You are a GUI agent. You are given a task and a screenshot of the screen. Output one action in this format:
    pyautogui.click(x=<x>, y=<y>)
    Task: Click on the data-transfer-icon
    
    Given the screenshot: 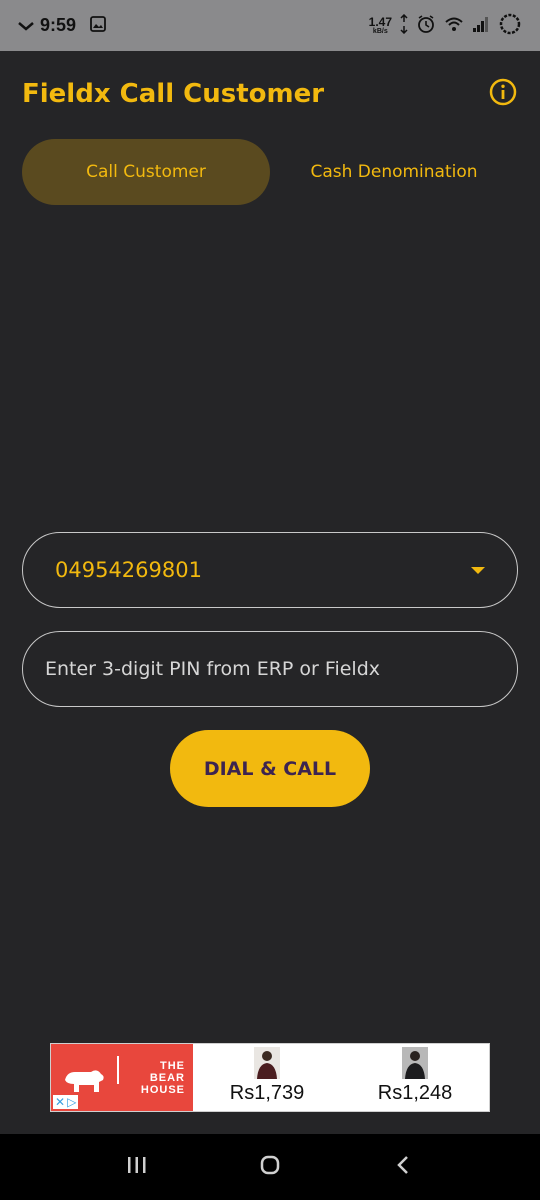 What is the action you would take?
    pyautogui.click(x=404, y=25)
    